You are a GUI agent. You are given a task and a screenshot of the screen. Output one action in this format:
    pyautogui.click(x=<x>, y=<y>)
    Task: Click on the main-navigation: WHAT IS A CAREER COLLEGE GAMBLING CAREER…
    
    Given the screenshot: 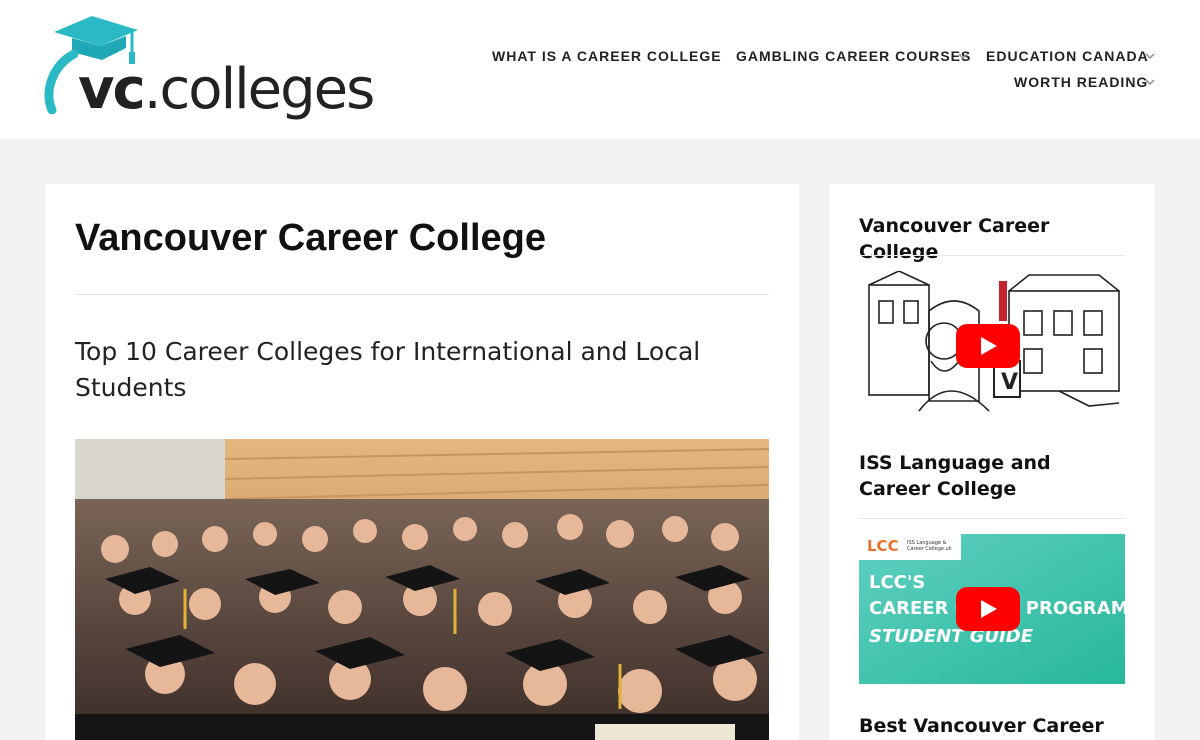 What is the action you would take?
    pyautogui.click(x=823, y=74)
    